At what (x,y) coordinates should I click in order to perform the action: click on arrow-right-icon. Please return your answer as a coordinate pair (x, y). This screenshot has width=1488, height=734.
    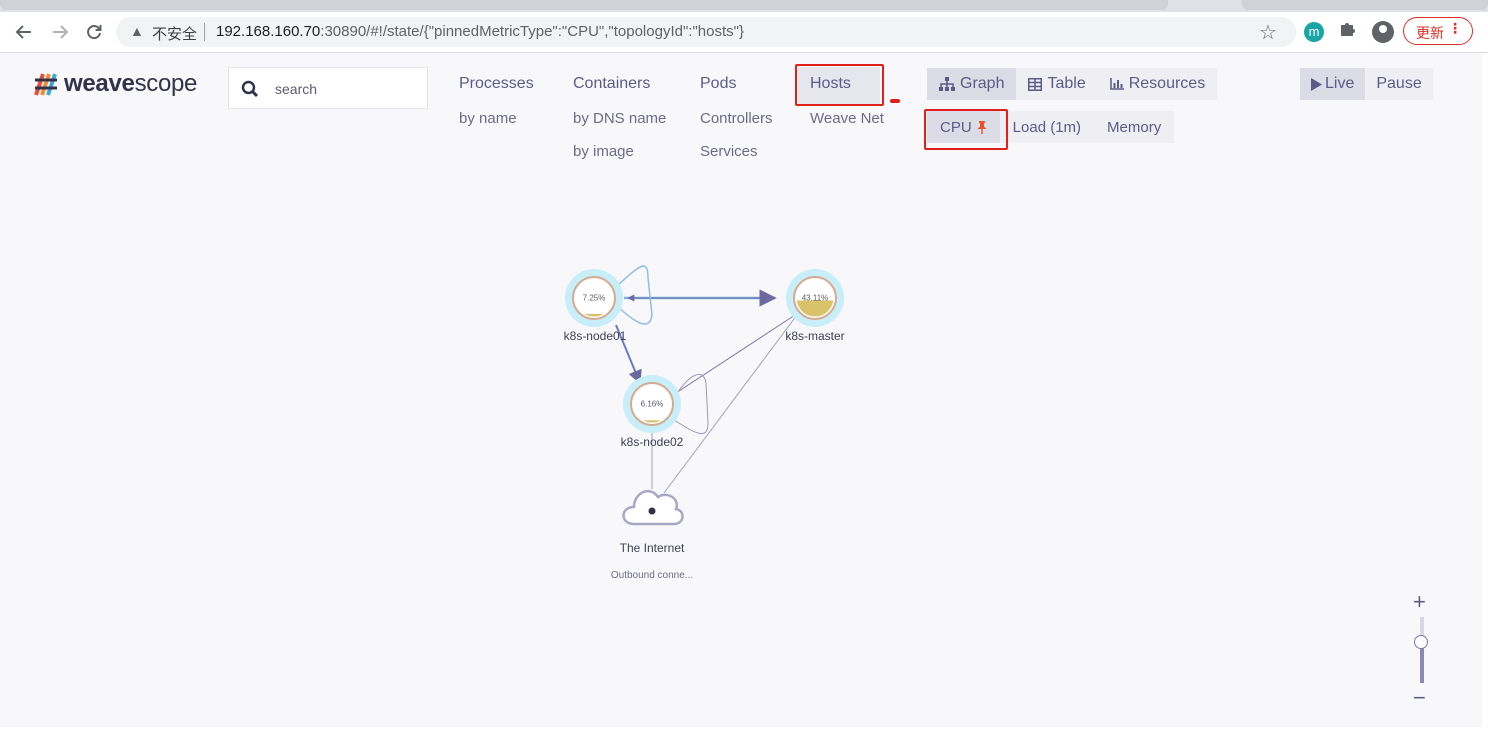
    Looking at the image, I should click on (61, 32).